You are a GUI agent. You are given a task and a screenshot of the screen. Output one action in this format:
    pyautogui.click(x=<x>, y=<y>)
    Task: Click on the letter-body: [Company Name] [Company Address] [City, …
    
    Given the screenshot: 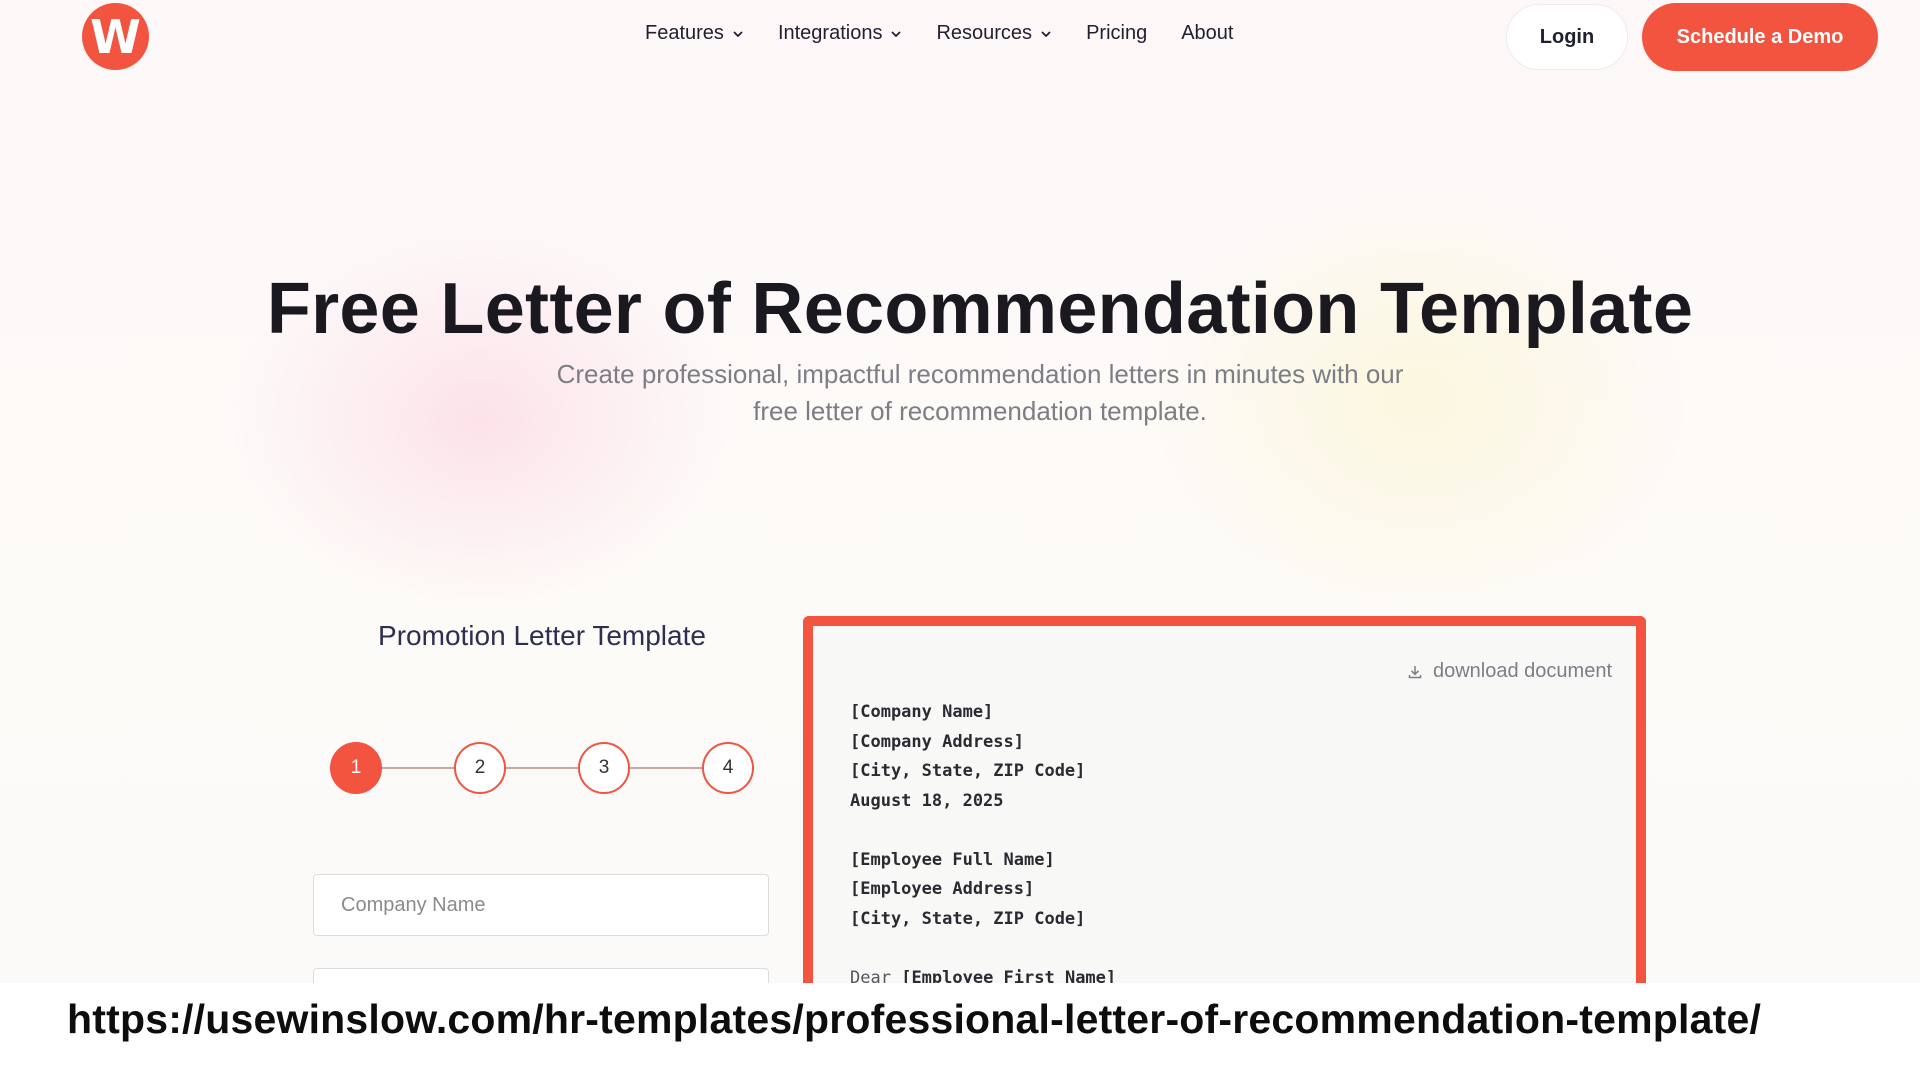 What is the action you would take?
    pyautogui.click(x=983, y=845)
    